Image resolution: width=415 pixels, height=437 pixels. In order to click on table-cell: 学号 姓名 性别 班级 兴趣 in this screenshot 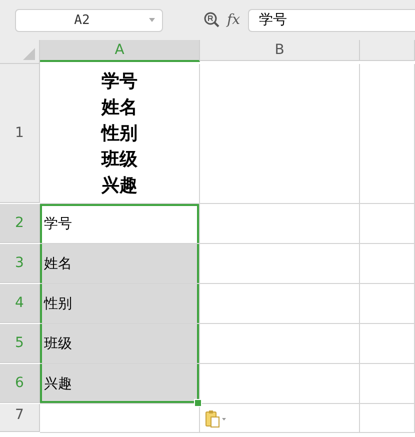, I will do `click(120, 134)`.